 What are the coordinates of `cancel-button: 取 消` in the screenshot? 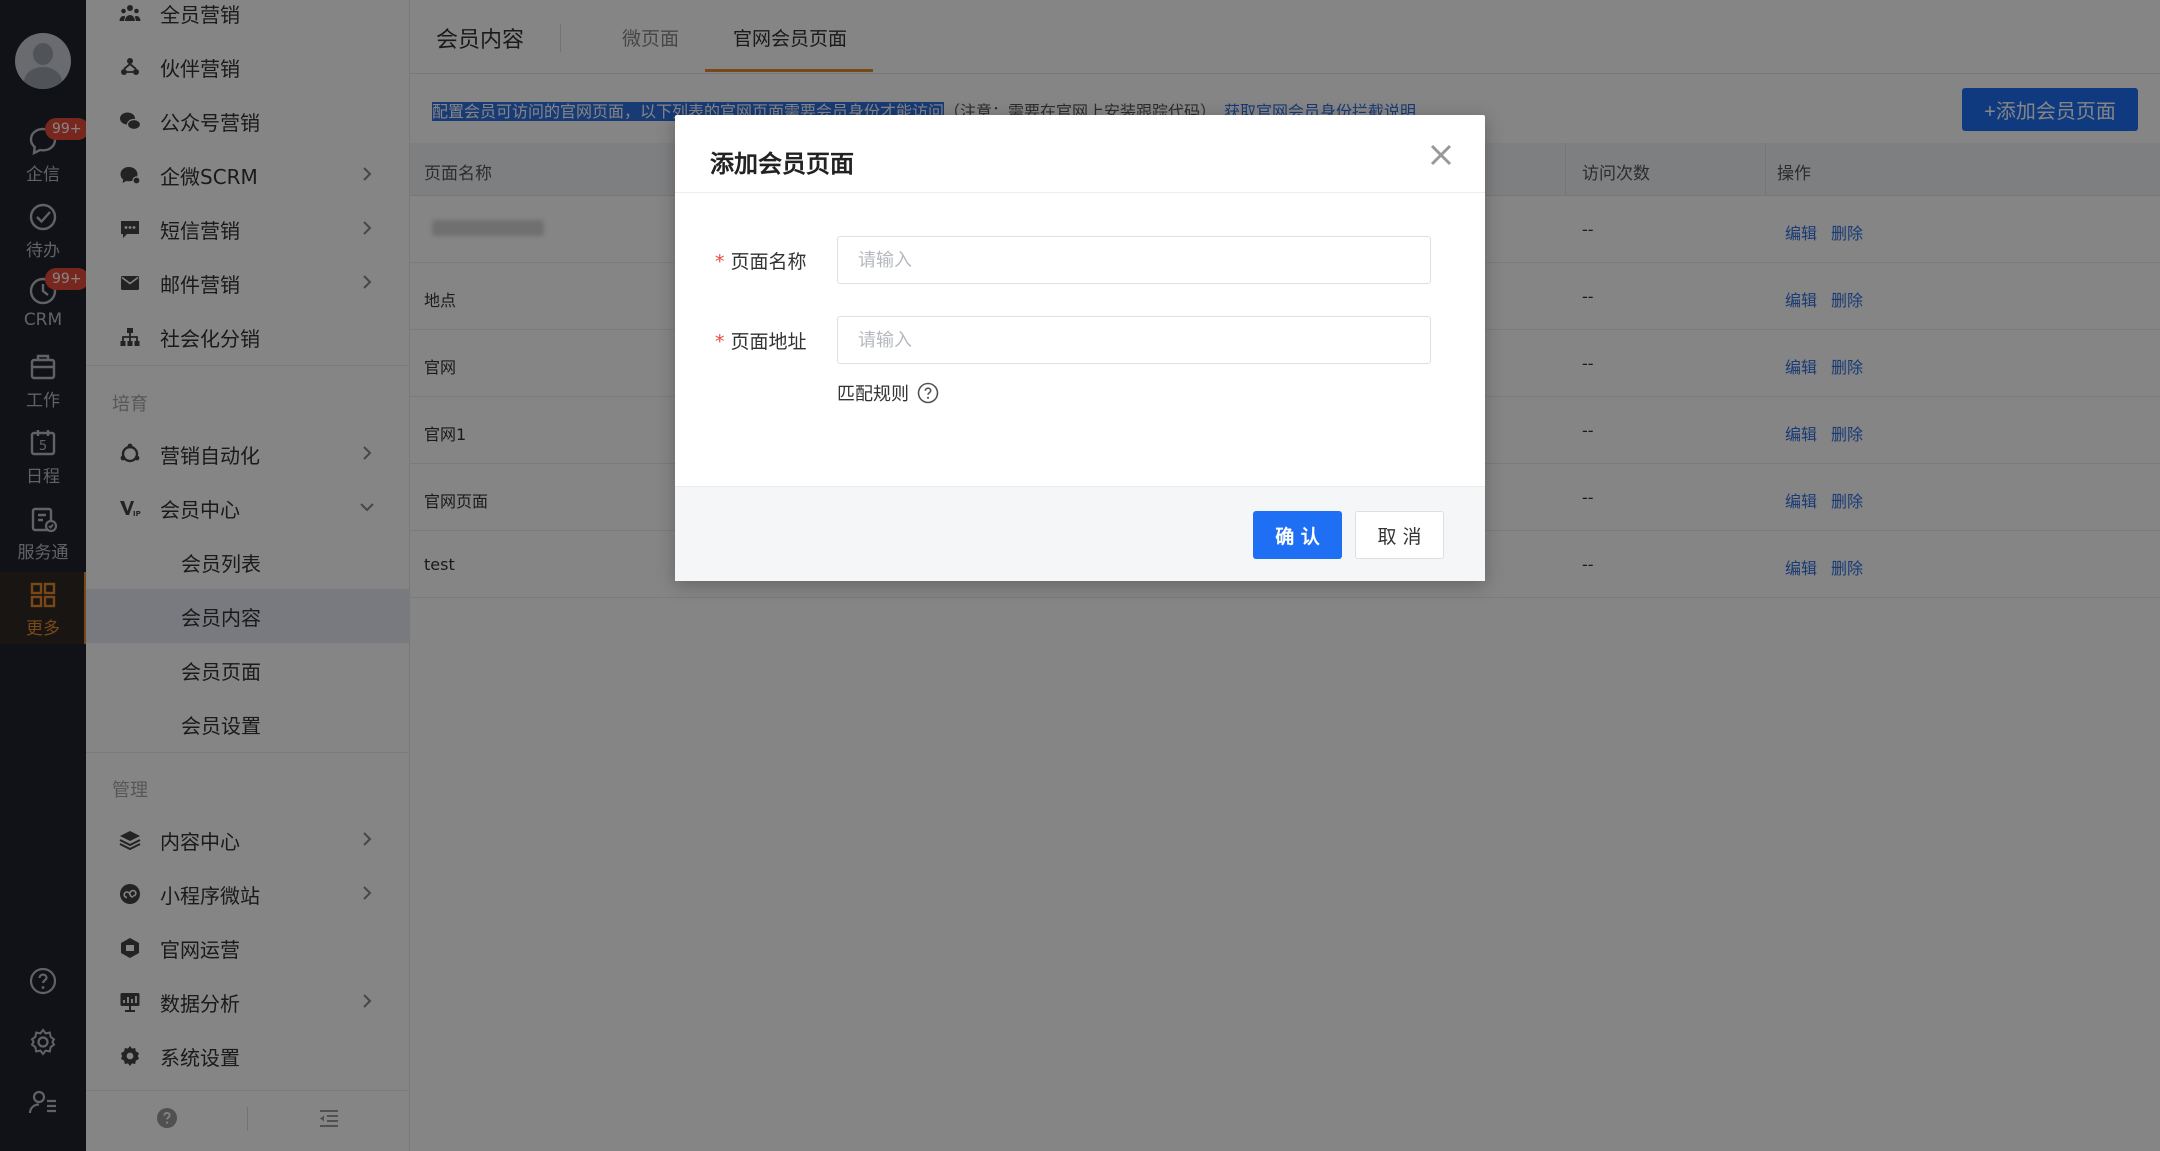 It's located at (1399, 535).